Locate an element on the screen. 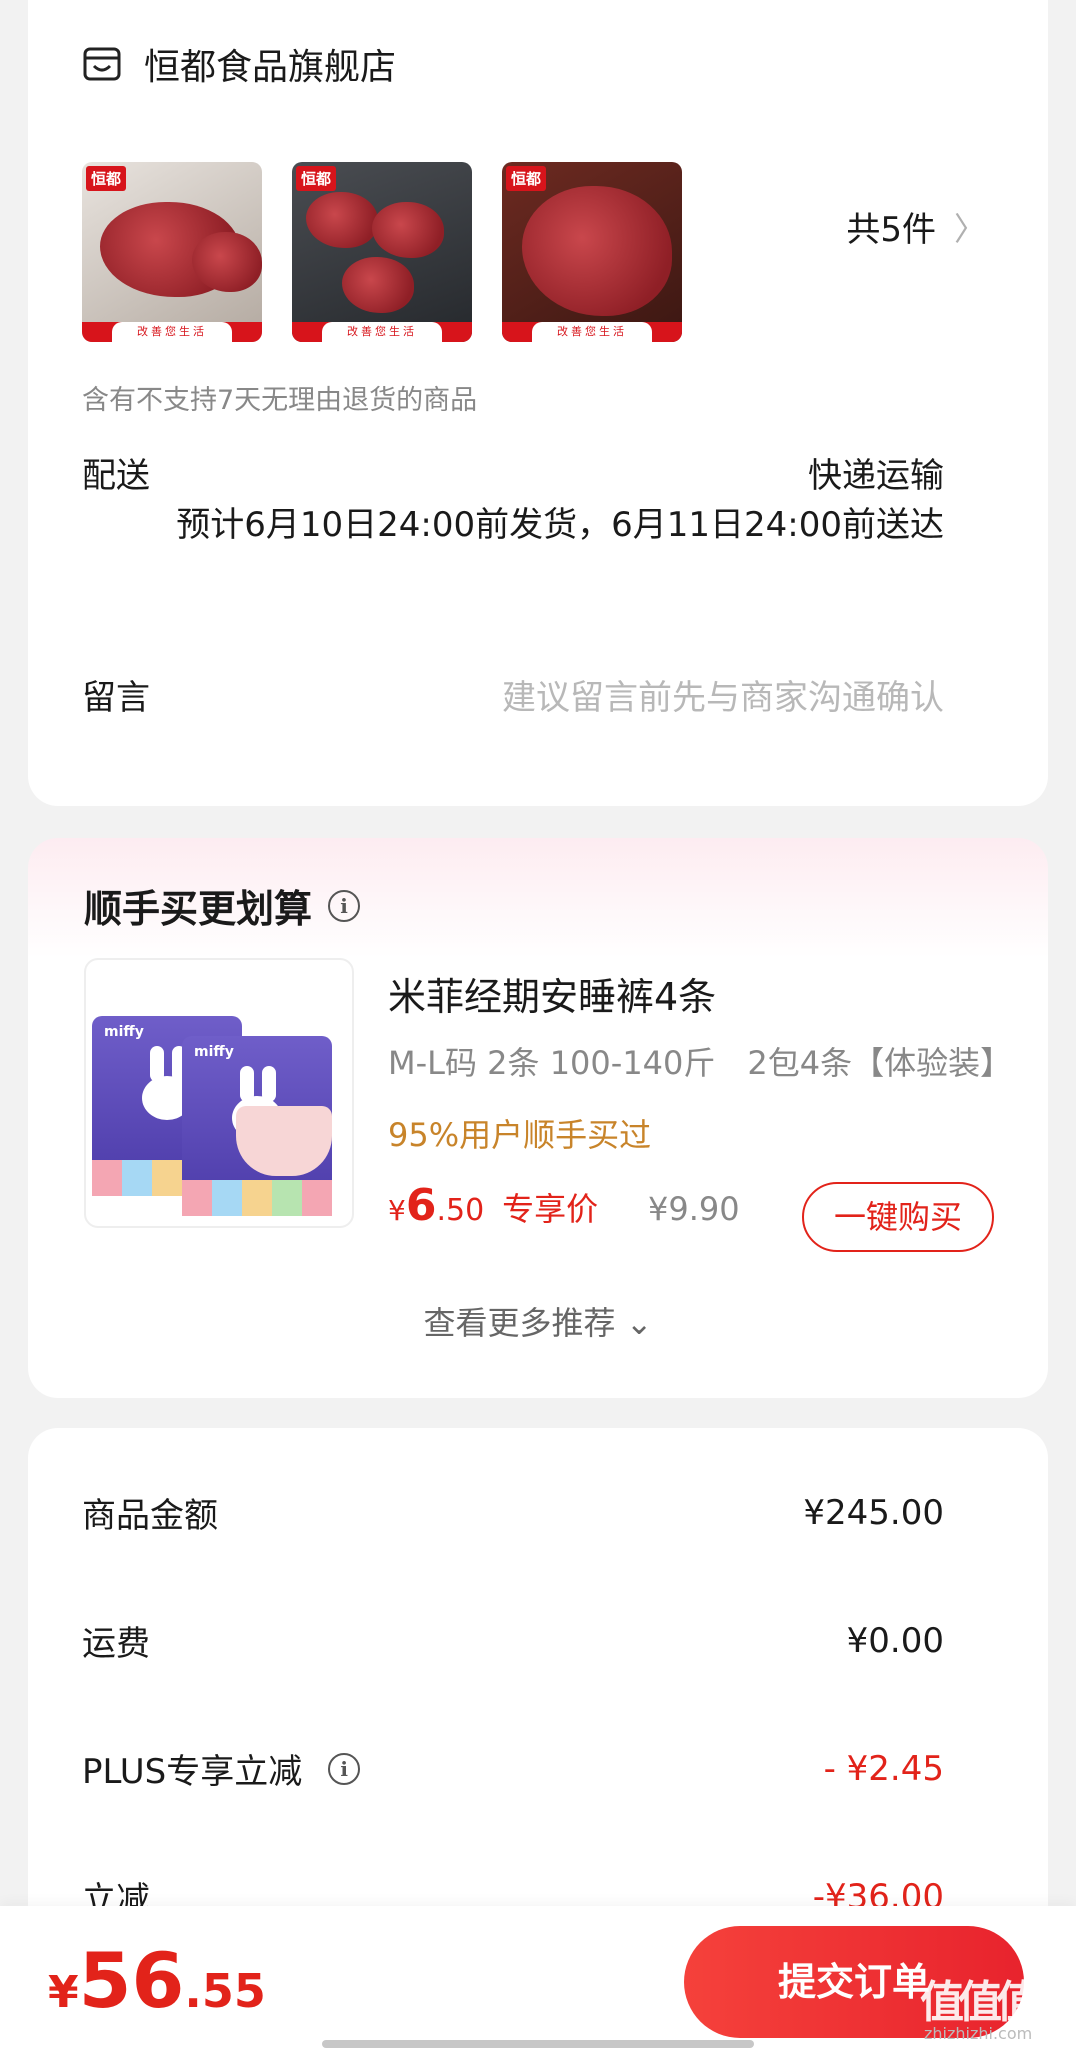  watermark-url: zhizhizhi.com is located at coordinates (978, 2033).